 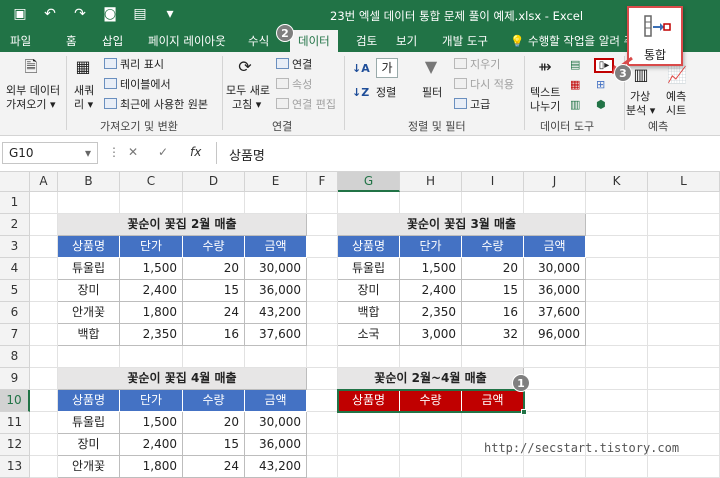 What do you see at coordinates (110, 14) in the screenshot?
I see `camera-icon: ◙` at bounding box center [110, 14].